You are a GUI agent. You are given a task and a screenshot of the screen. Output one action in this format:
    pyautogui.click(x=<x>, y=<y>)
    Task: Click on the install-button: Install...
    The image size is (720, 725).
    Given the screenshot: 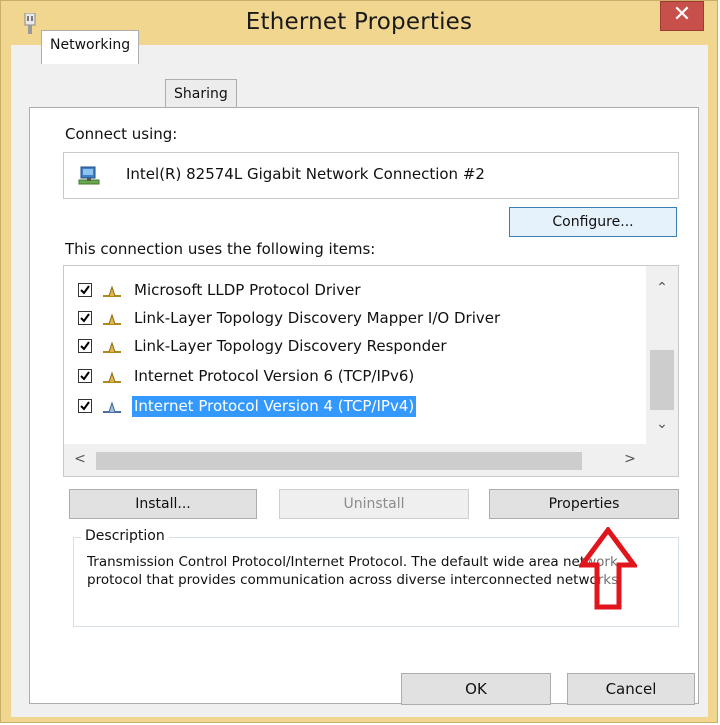 What is the action you would take?
    pyautogui.click(x=163, y=504)
    